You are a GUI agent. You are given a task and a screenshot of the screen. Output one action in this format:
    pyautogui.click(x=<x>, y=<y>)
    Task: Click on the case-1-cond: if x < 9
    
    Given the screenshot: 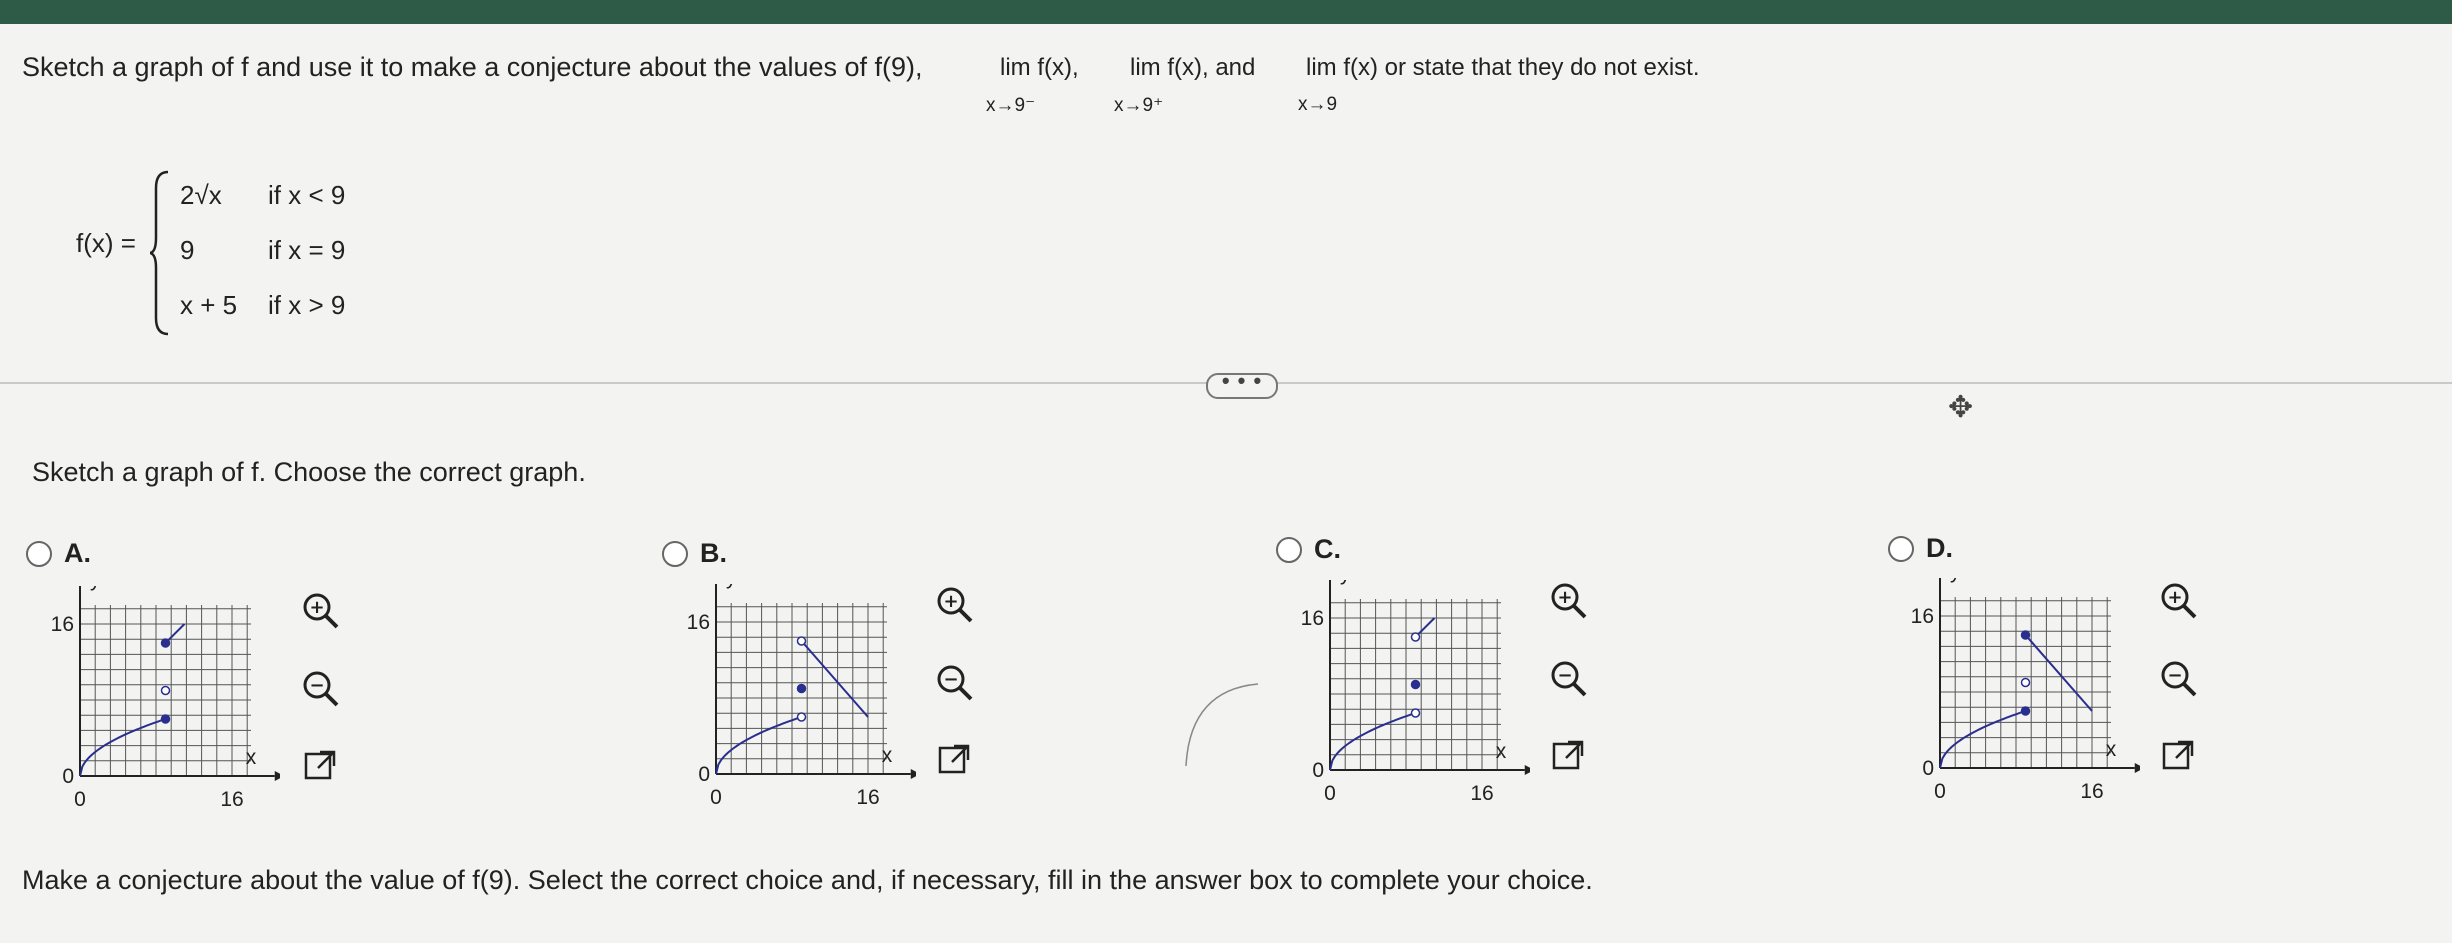 What is the action you would take?
    pyautogui.click(x=307, y=195)
    